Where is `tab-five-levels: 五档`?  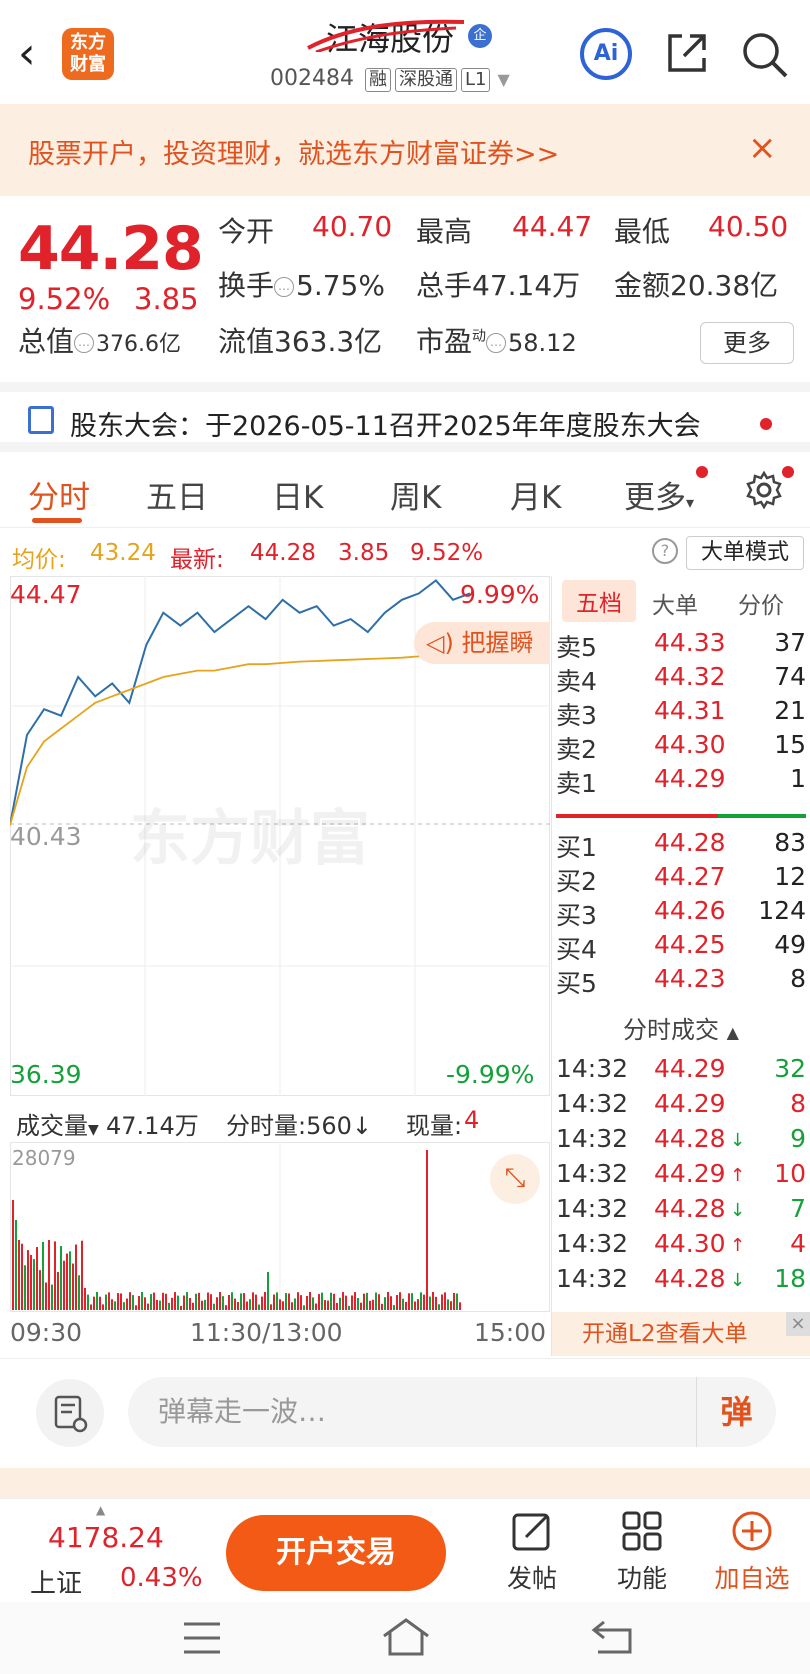 tab-five-levels: 五档 is located at coordinates (599, 601).